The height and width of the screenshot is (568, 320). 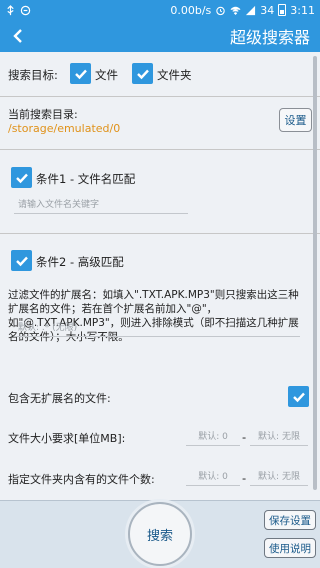 I want to click on status-bar: 0.00b/s 34 3:11, so click(x=160, y=10).